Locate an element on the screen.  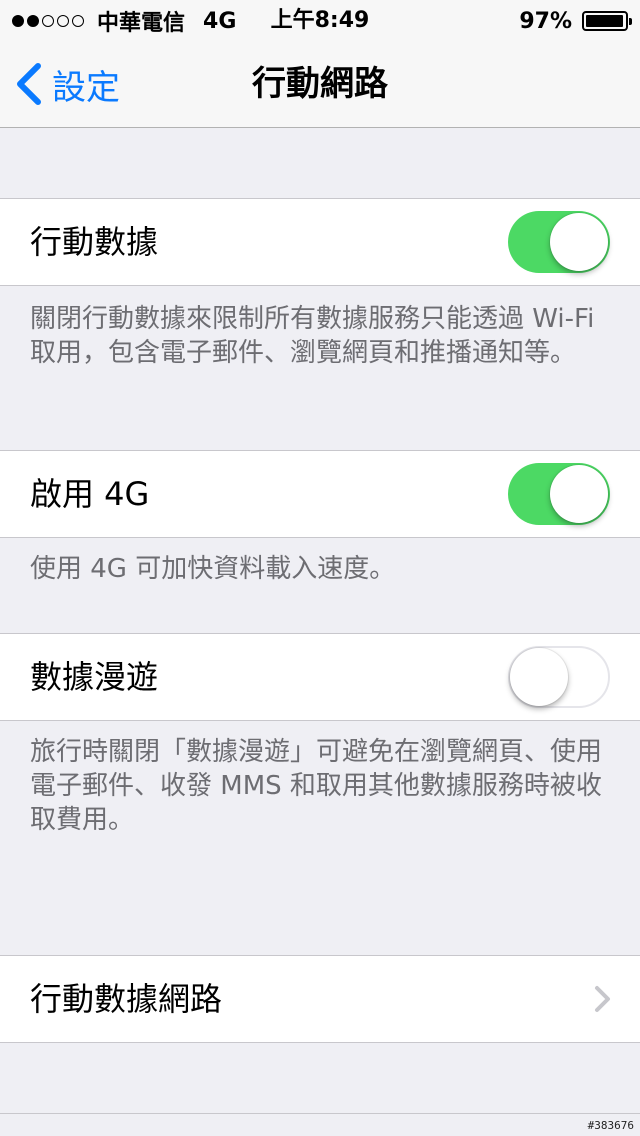
navigation-bar: 行動網路 設定 is located at coordinates (320, 84).